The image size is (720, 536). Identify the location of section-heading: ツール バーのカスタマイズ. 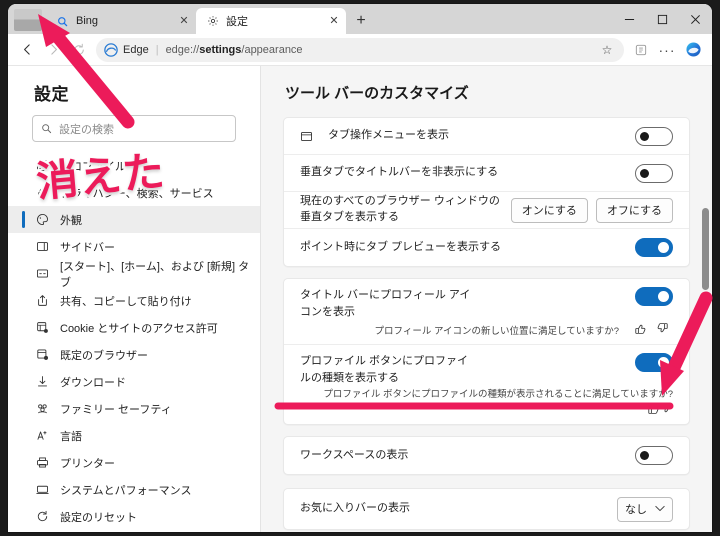
(377, 93).